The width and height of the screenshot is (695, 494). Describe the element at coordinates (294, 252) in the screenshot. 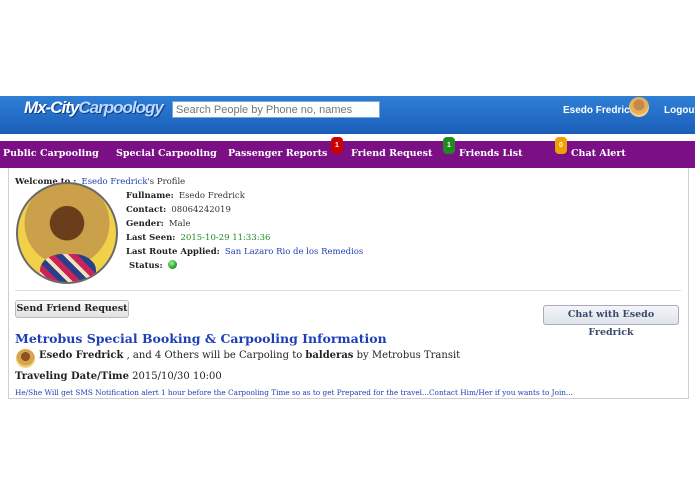

I see `last-route-value: San Lazaro Rio de los Remedios` at that location.